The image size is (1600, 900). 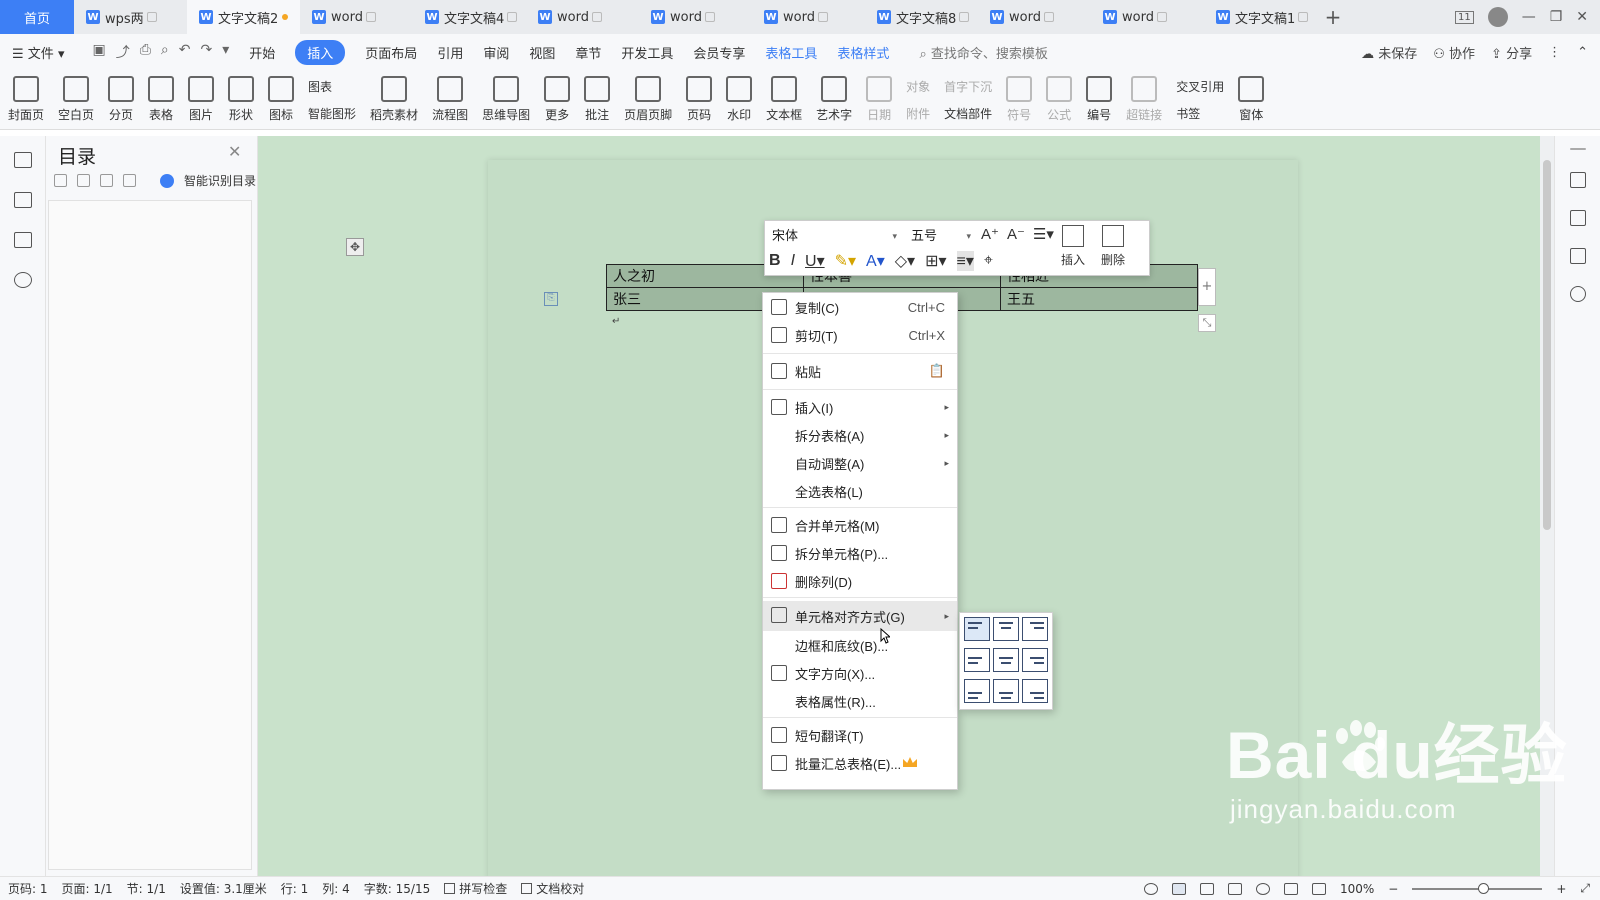 What do you see at coordinates (450, 52) in the screenshot?
I see `menu-references: 引用` at bounding box center [450, 52].